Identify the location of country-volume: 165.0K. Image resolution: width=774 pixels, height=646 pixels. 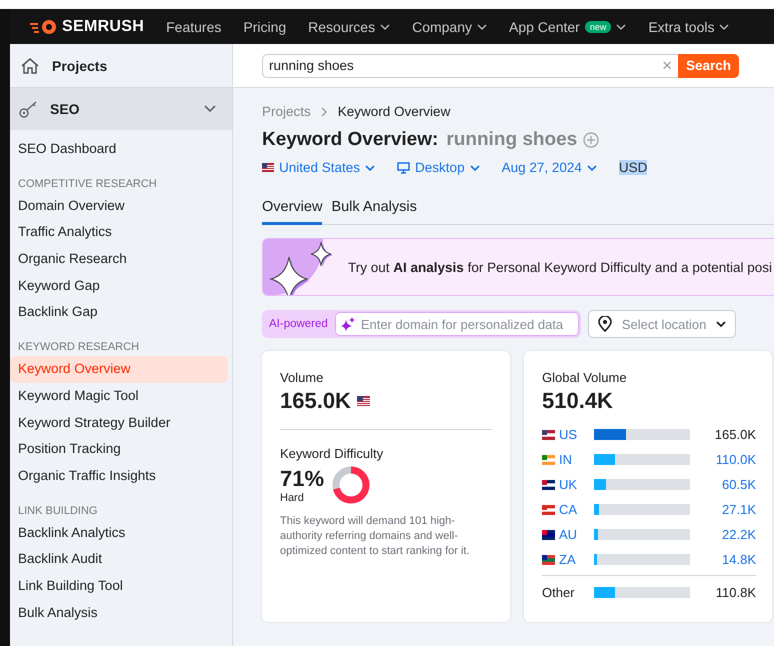
(735, 434).